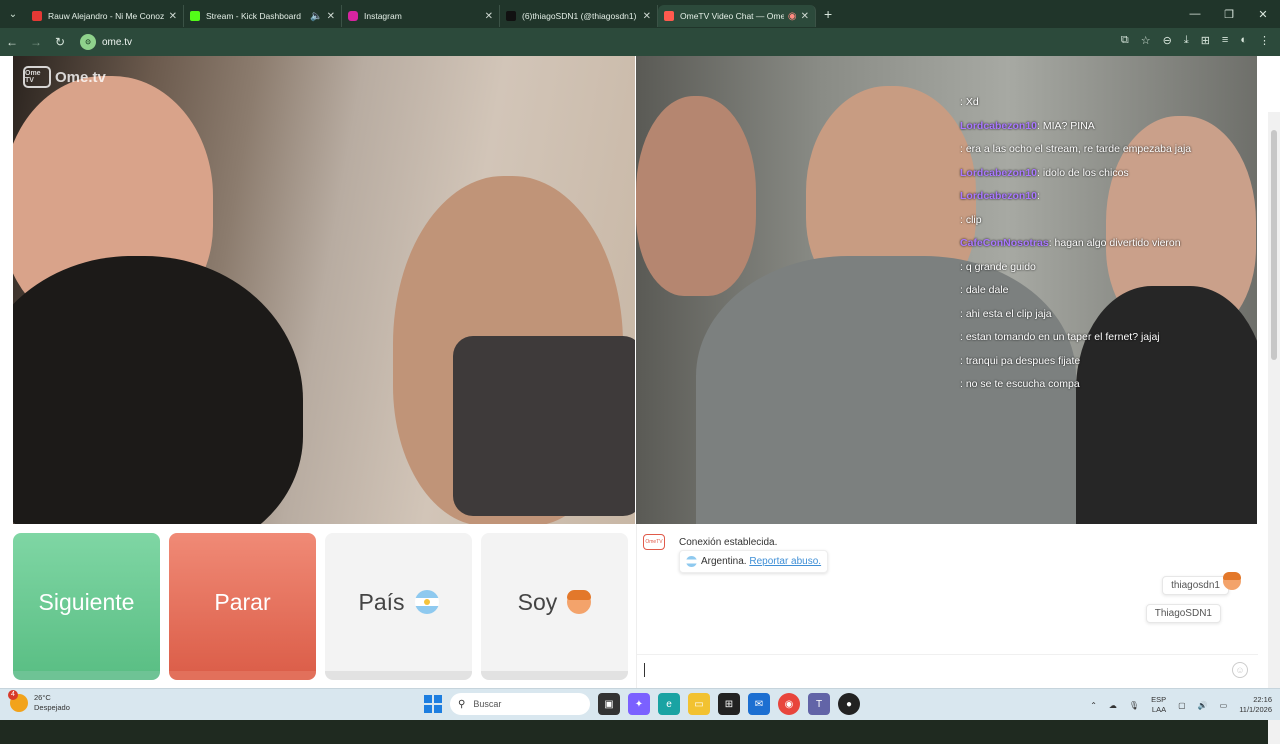  I want to click on text-caret, so click(644, 670).